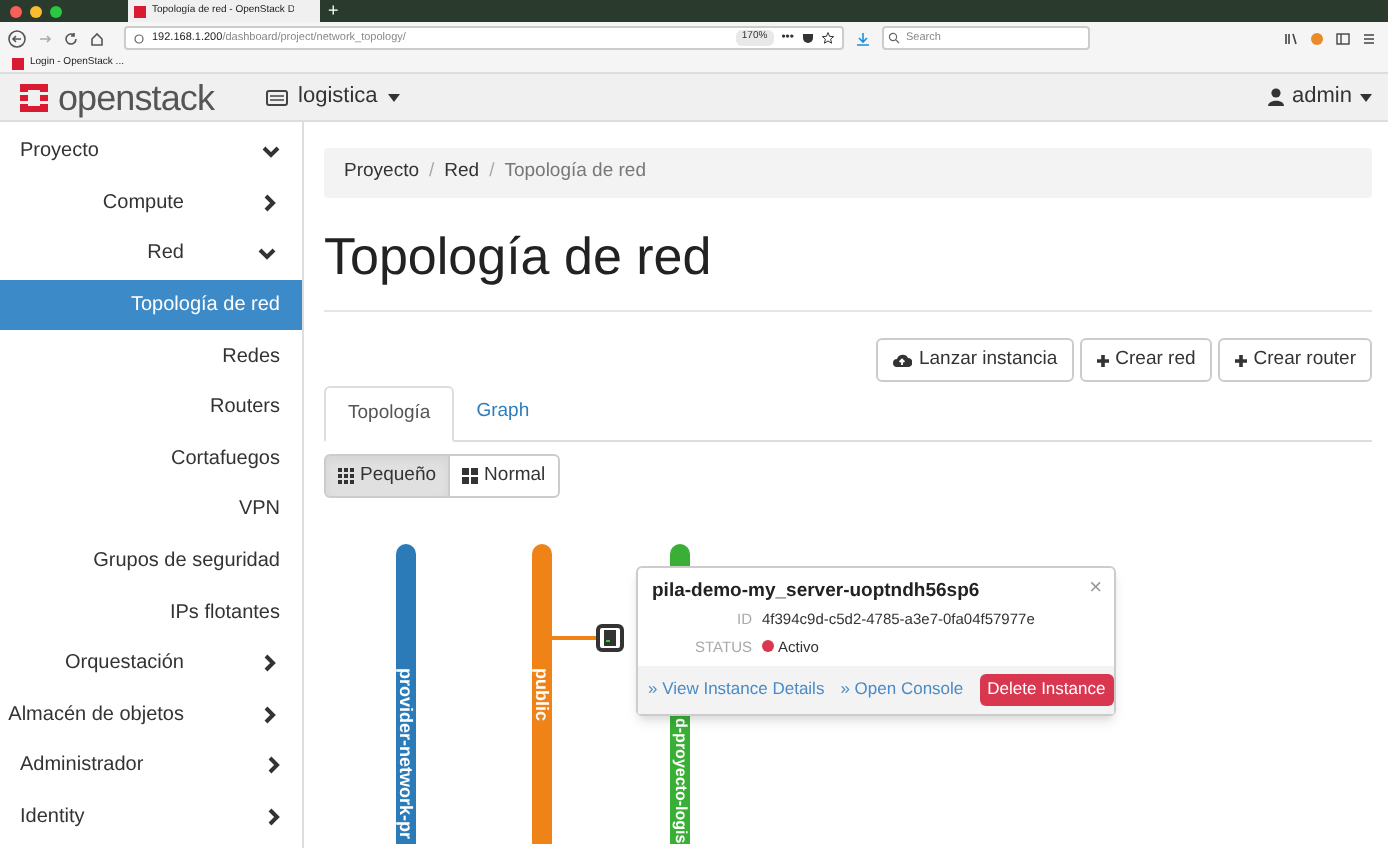  Describe the element at coordinates (151, 510) in the screenshot. I see `sidebar-item: VPN` at that location.